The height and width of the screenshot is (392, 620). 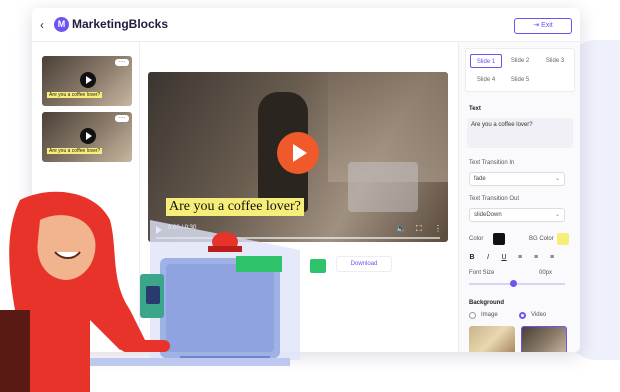 What do you see at coordinates (492, 339) in the screenshot?
I see `background-image-option` at bounding box center [492, 339].